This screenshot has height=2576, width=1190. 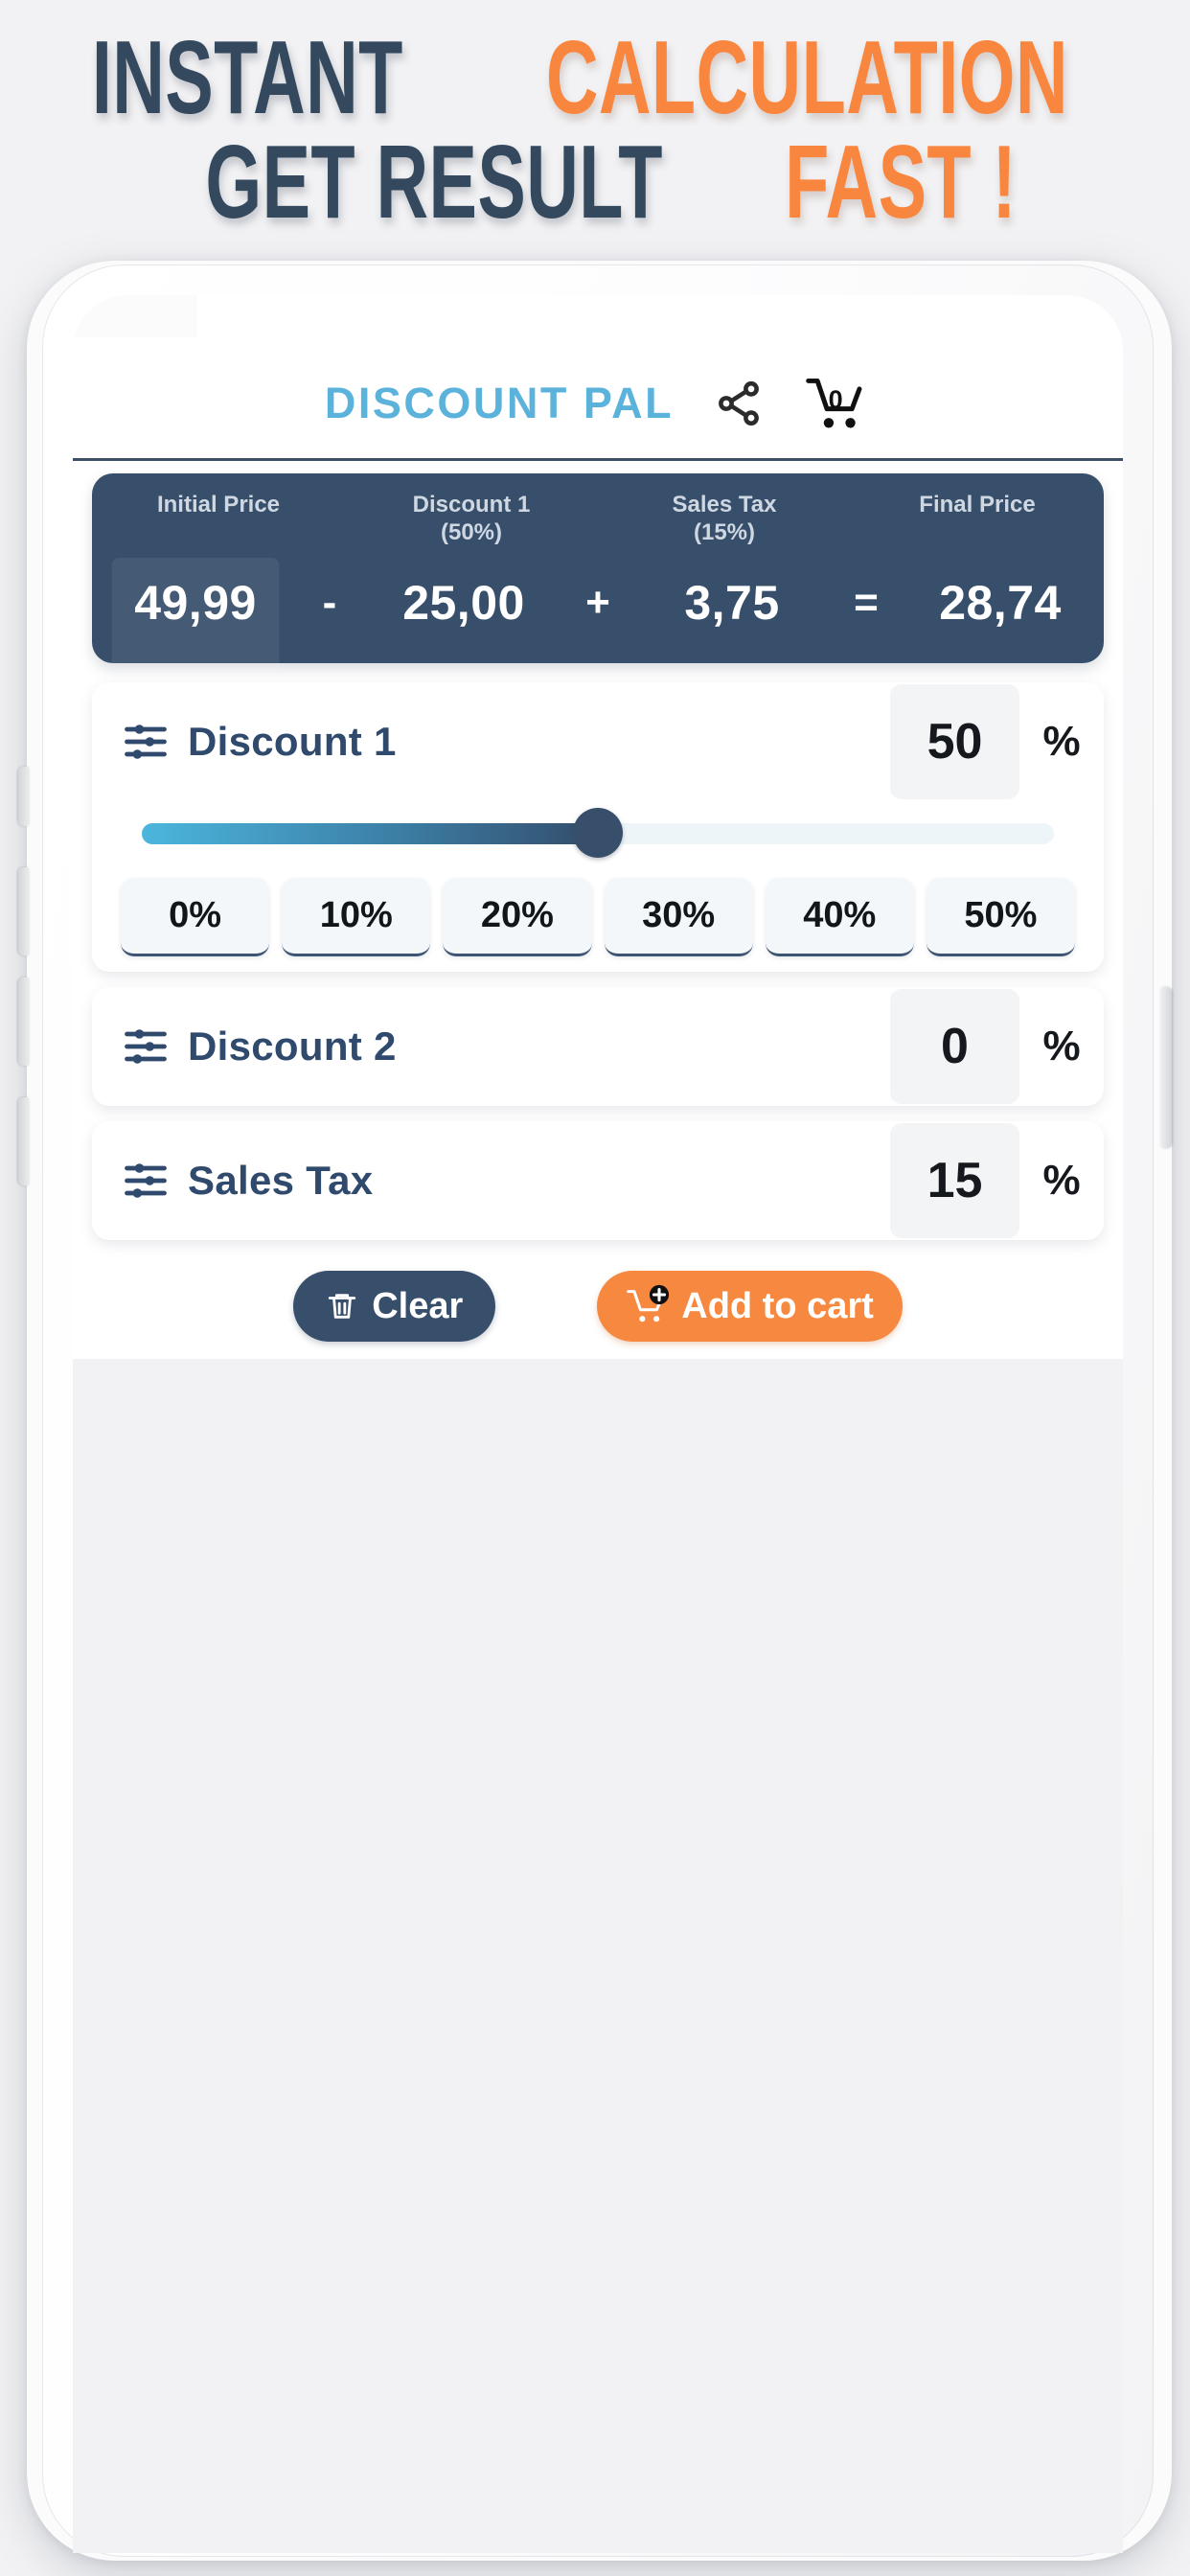 What do you see at coordinates (725, 505) in the screenshot?
I see `summary-header-label: Sales Tax` at bounding box center [725, 505].